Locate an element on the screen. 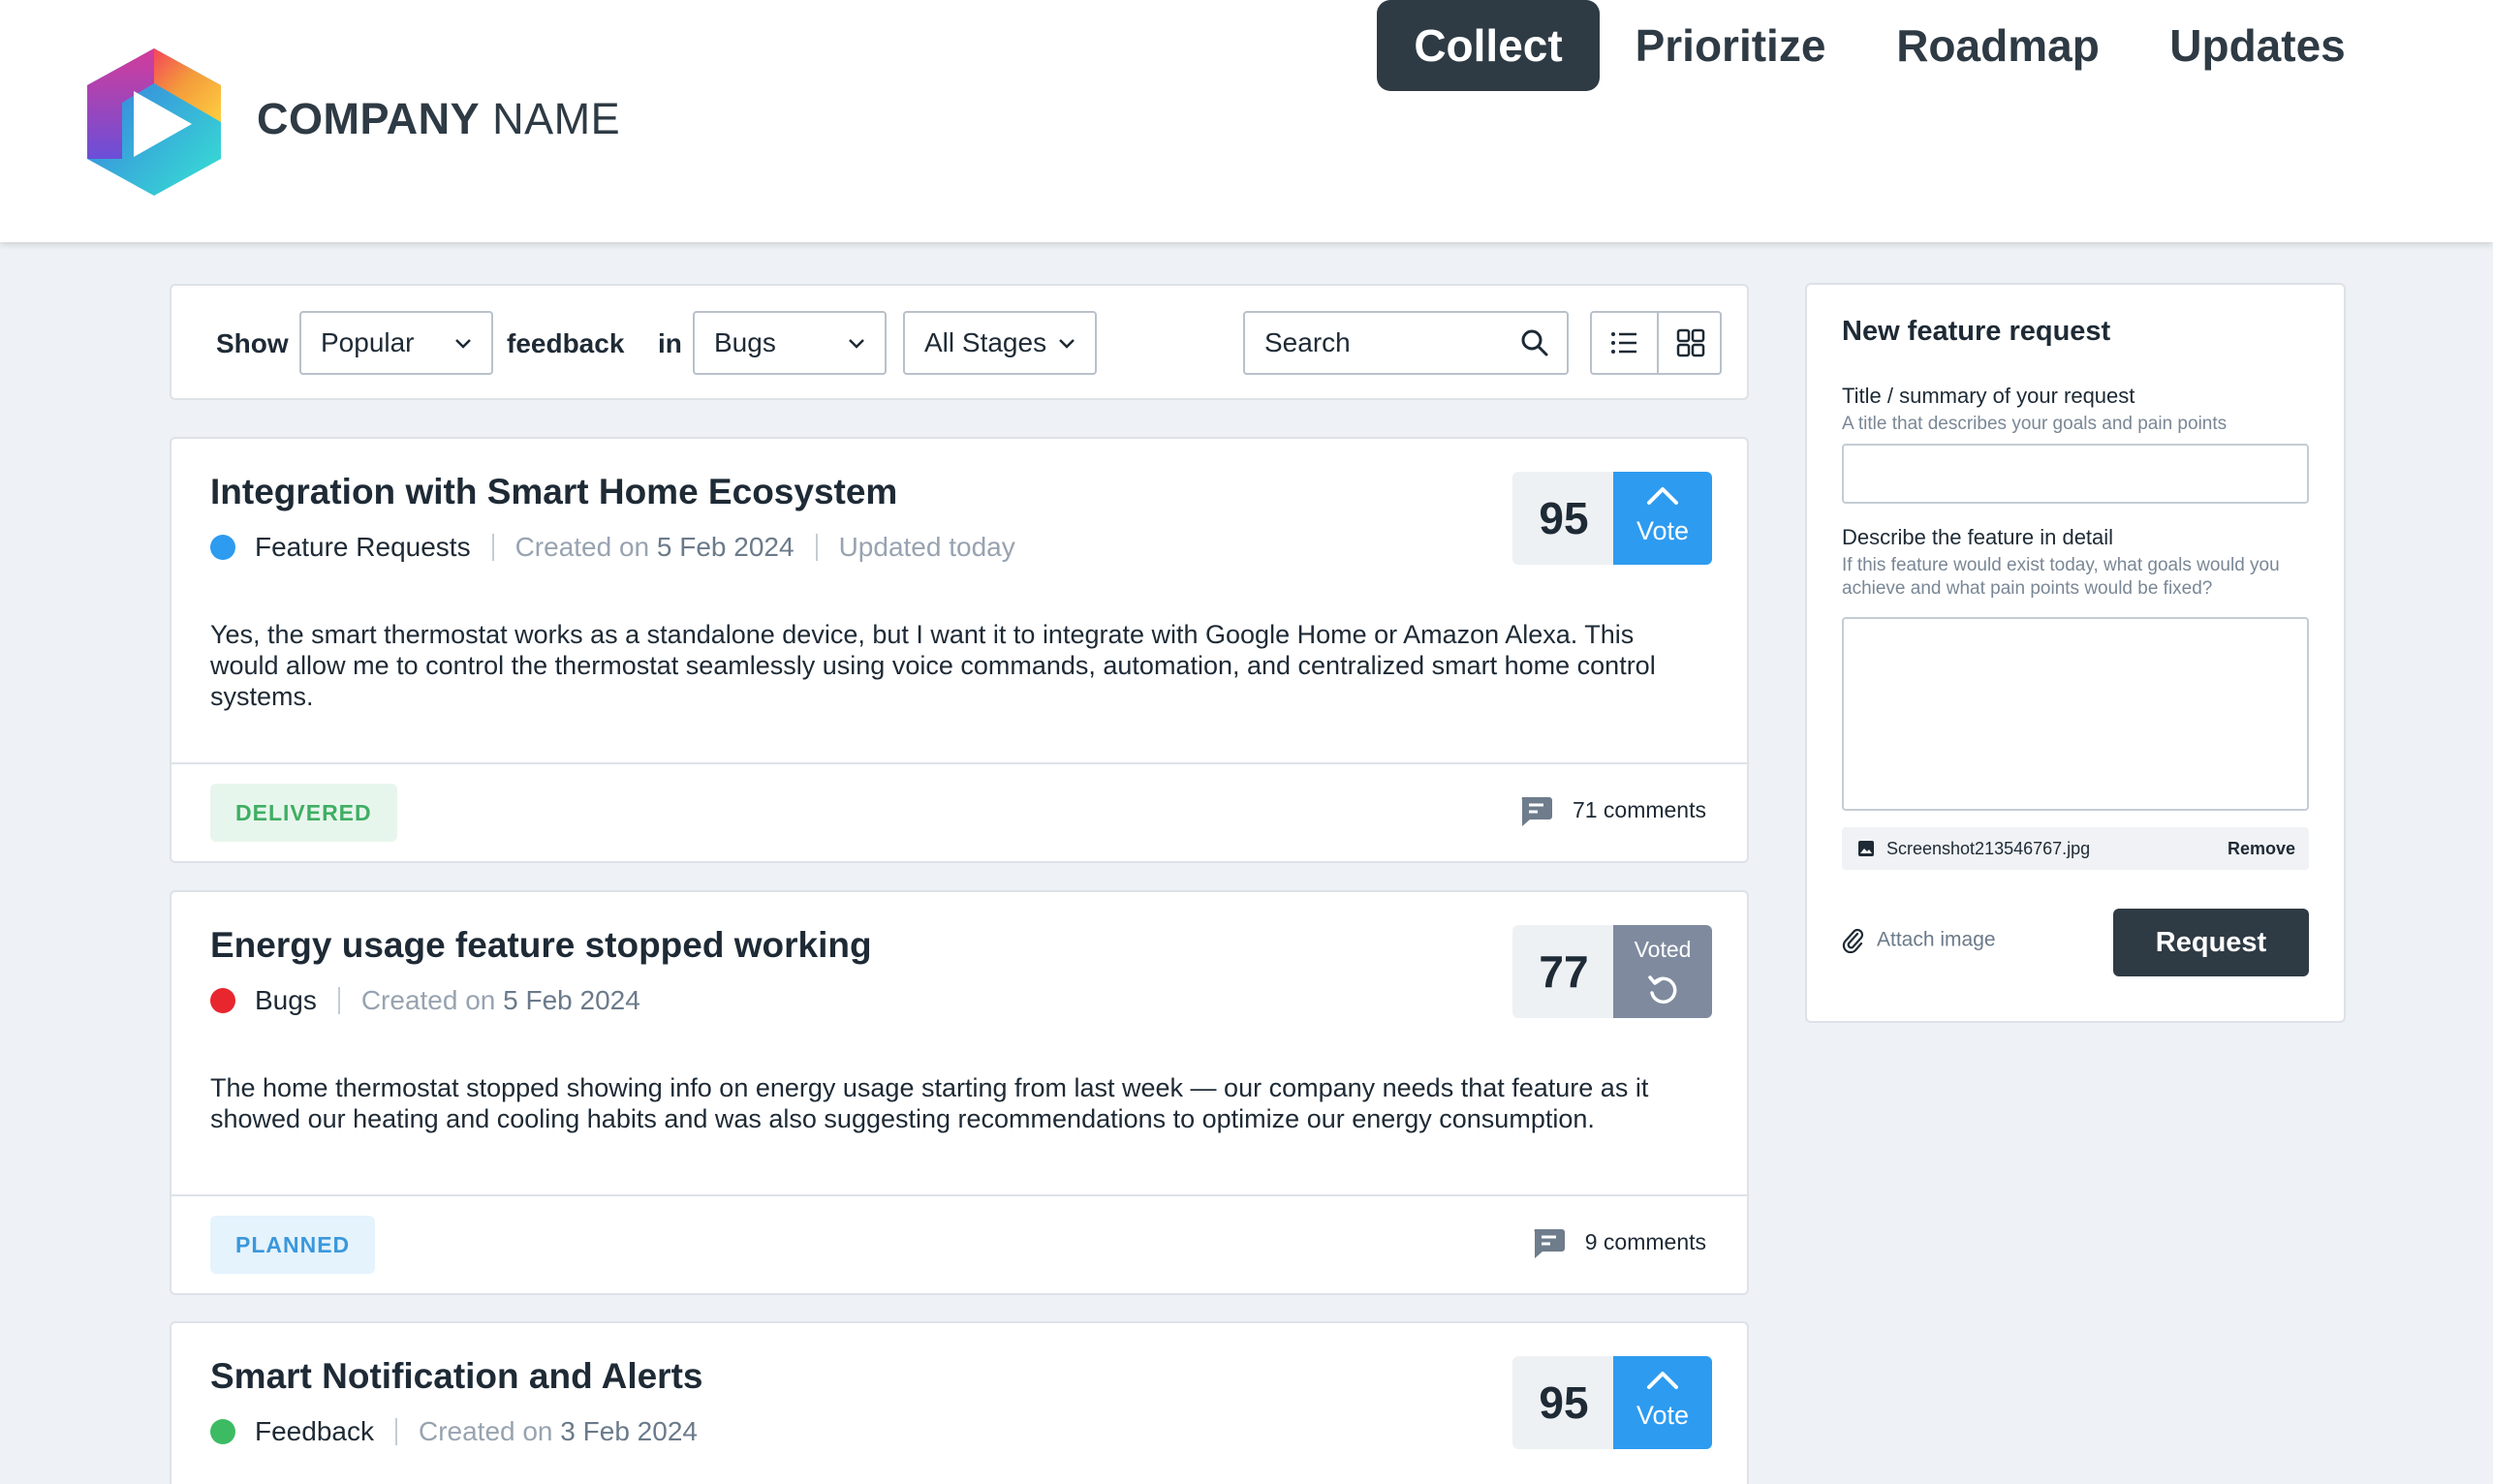 The height and width of the screenshot is (1484, 2493). nav-prioritize: Prioritize is located at coordinates (1730, 45).